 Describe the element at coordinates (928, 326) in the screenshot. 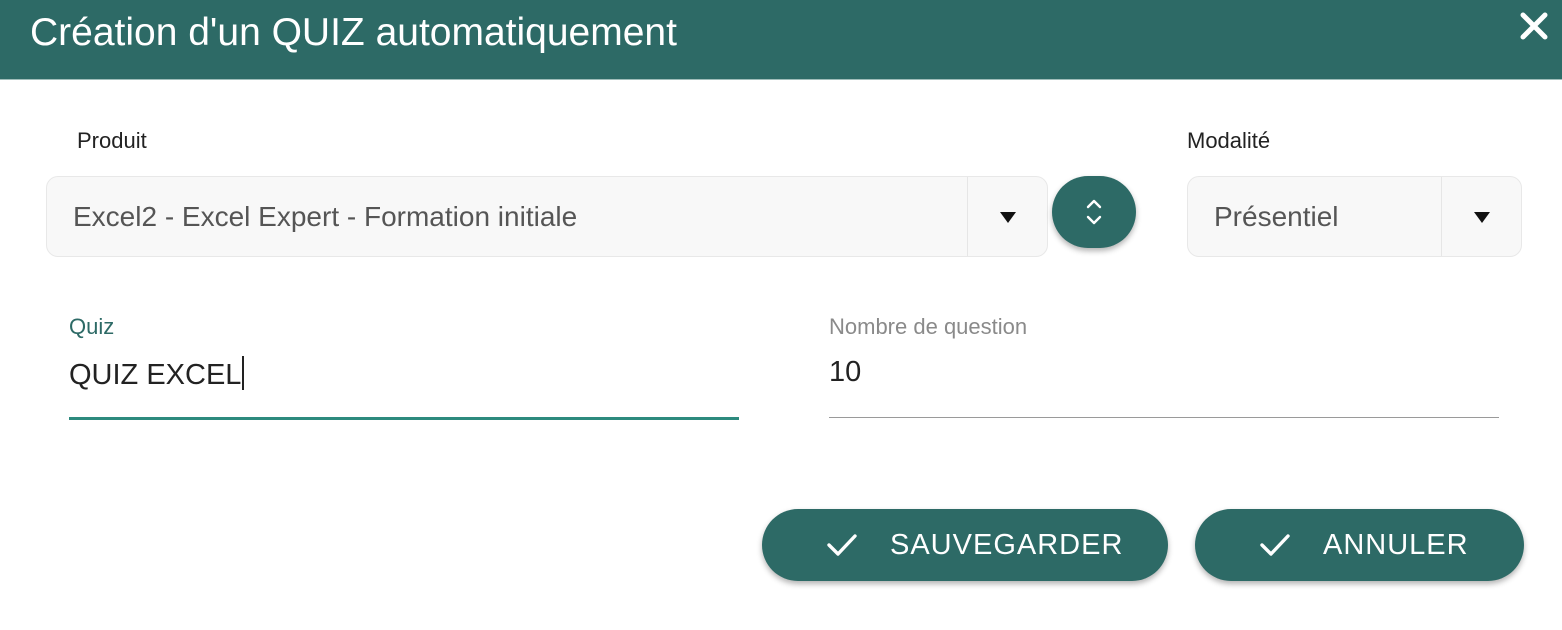

I see `nombre-question-label: Nombre de question` at that location.